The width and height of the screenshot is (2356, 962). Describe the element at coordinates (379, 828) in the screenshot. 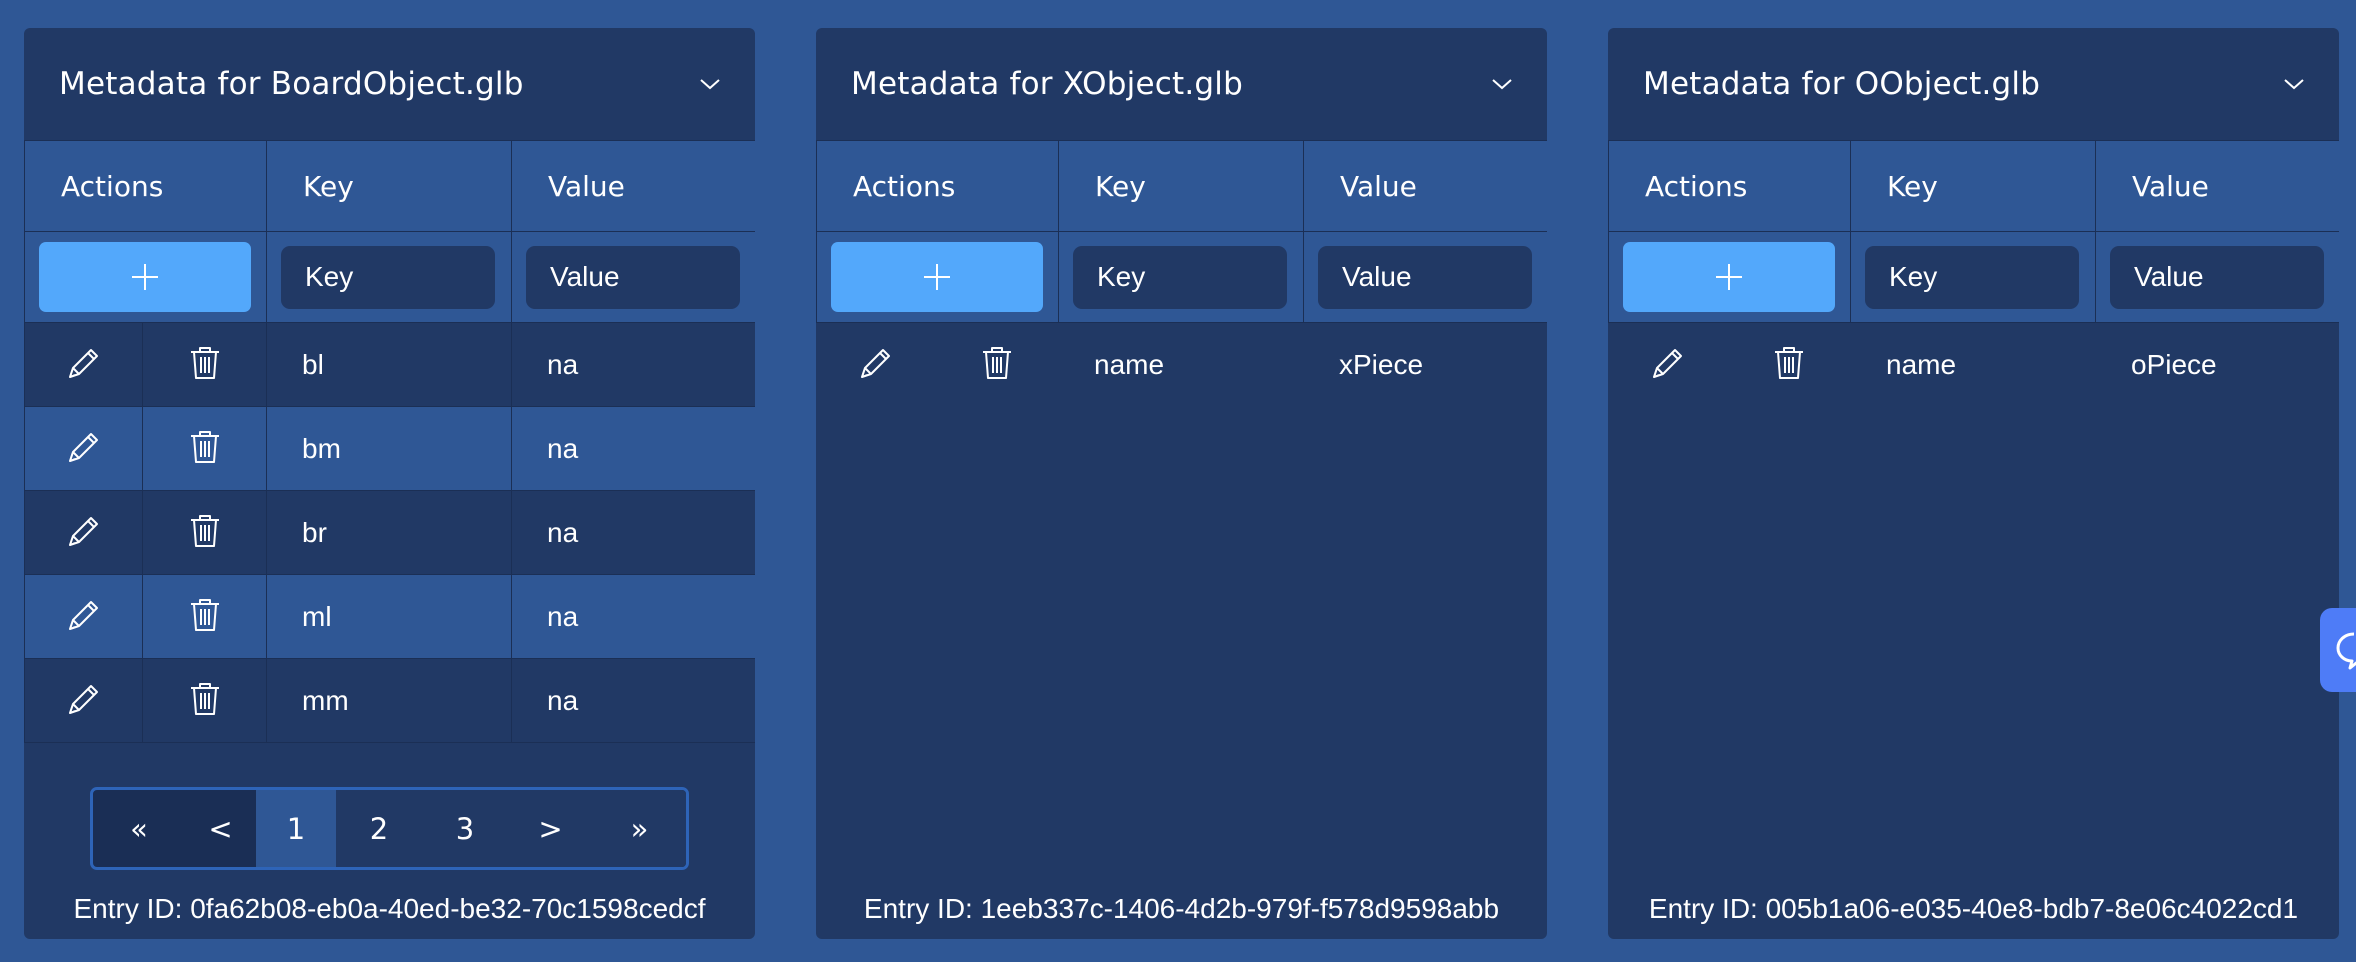

I see `pagination-page-2: 2` at that location.